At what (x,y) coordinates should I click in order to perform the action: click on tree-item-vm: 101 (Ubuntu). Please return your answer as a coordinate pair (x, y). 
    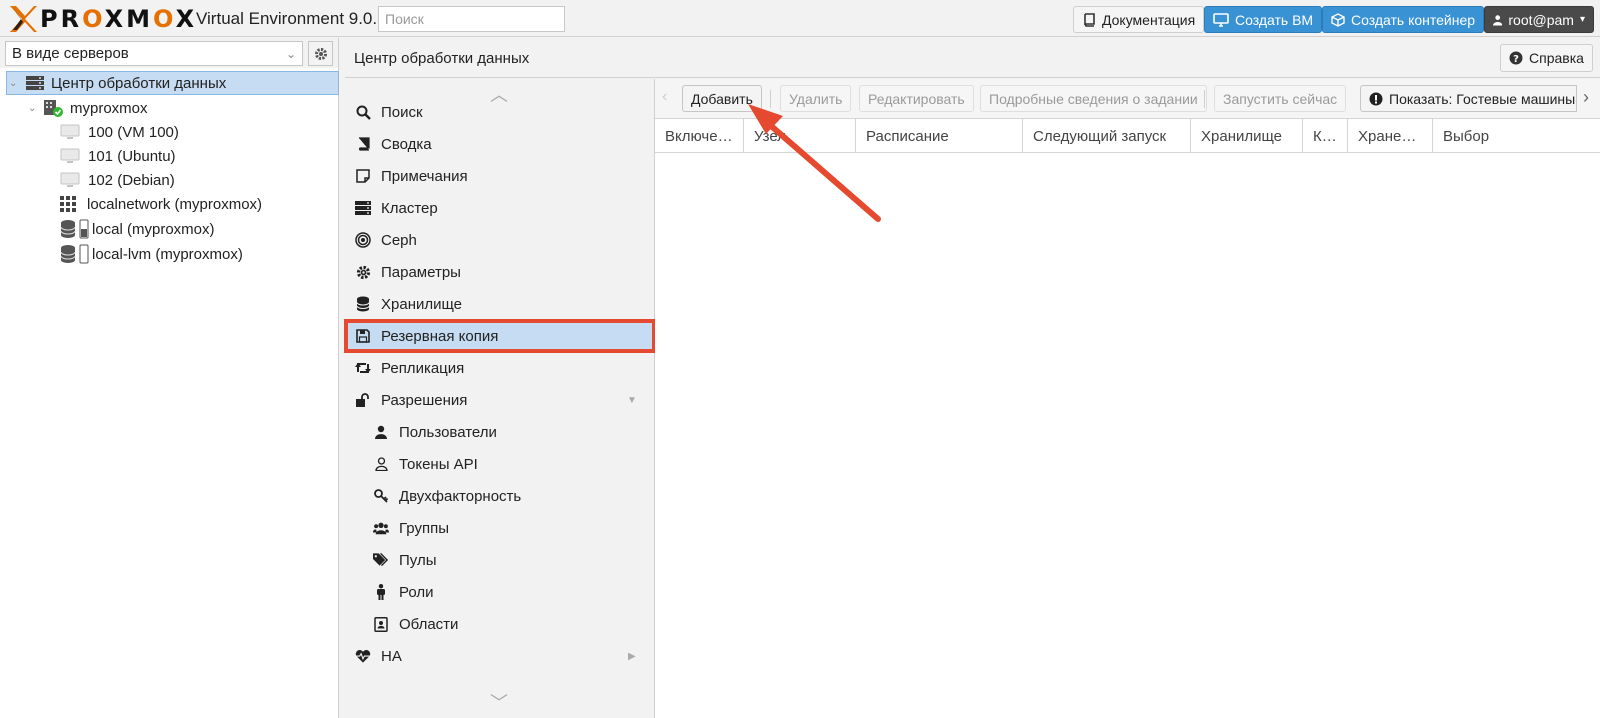
    Looking at the image, I should click on (118, 156).